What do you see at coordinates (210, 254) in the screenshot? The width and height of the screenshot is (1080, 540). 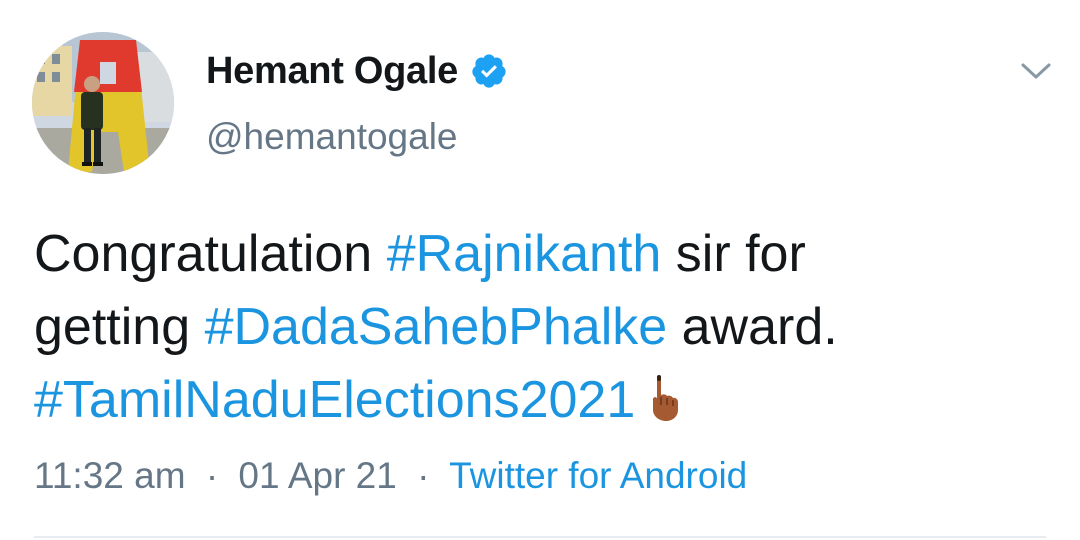 I see `tweet-text-segment: Congratulation` at bounding box center [210, 254].